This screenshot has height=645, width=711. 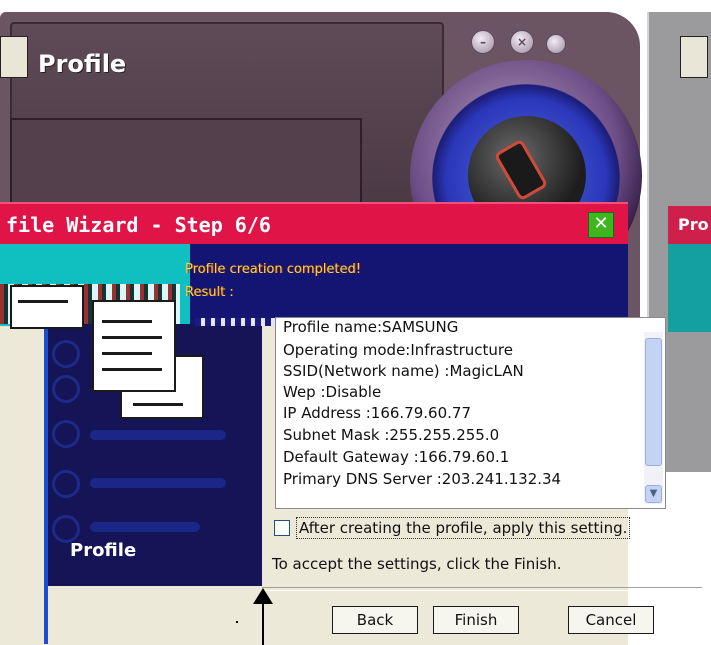 I want to click on result-heading: Result :, so click(x=209, y=292).